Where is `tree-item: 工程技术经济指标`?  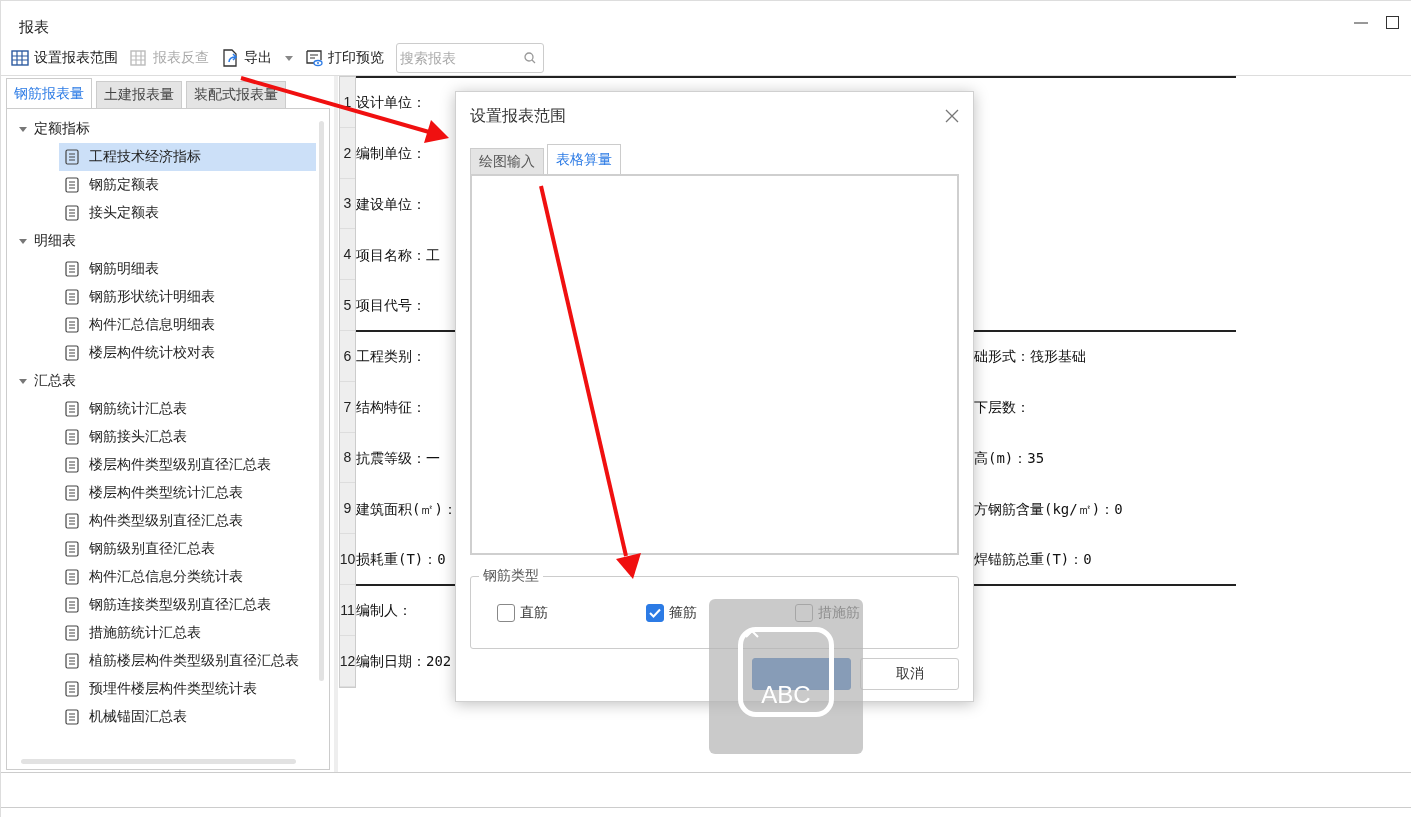 tree-item: 工程技术经济指标 is located at coordinates (187, 157).